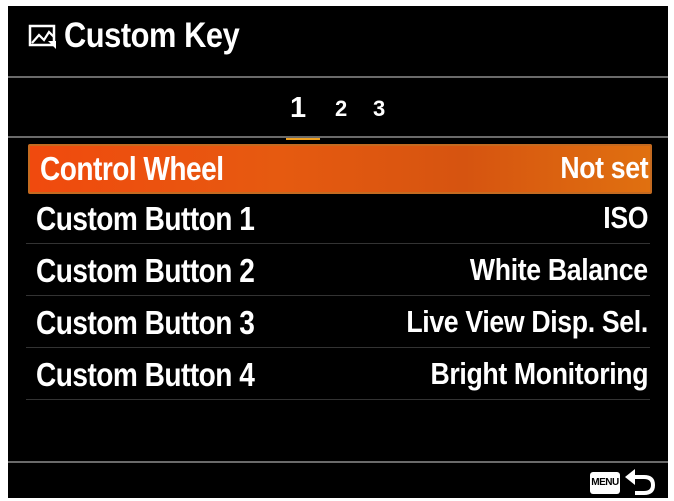  What do you see at coordinates (338, 41) in the screenshot?
I see `menu-header: Custom Key` at bounding box center [338, 41].